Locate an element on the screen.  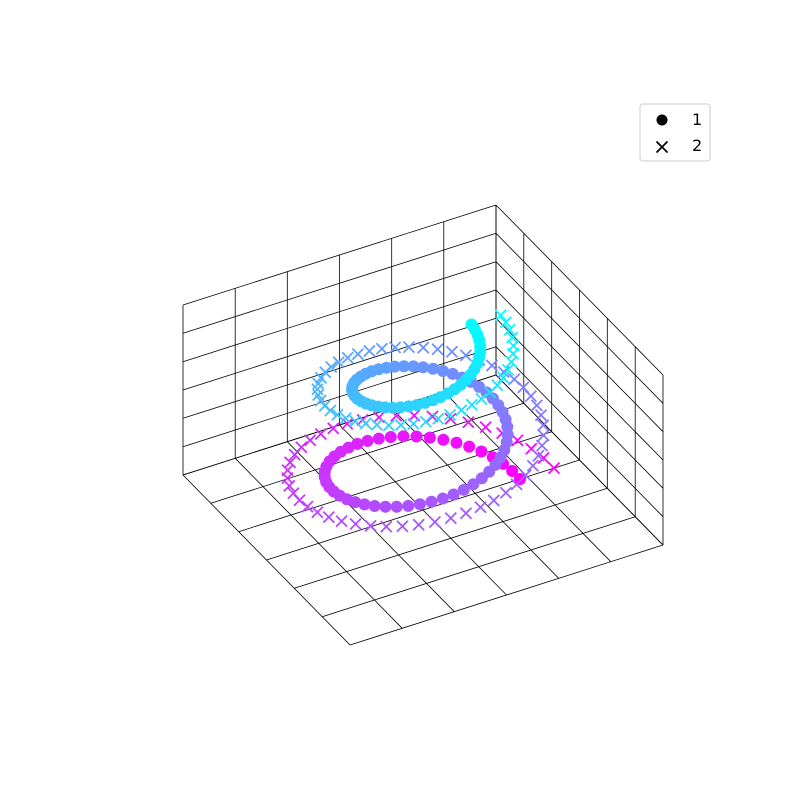
data-points is located at coordinates (421, 421).